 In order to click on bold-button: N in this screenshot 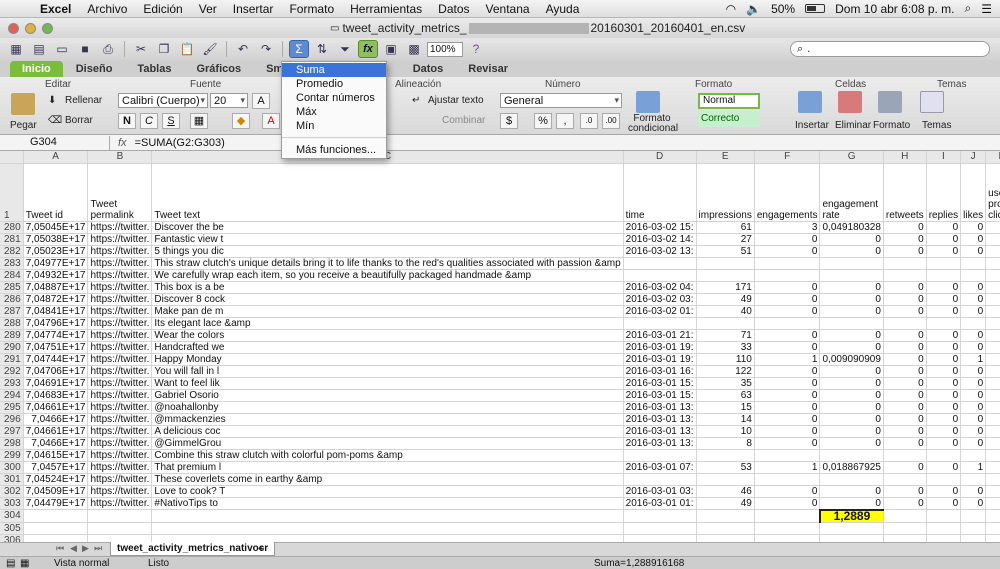, I will do `click(127, 121)`.